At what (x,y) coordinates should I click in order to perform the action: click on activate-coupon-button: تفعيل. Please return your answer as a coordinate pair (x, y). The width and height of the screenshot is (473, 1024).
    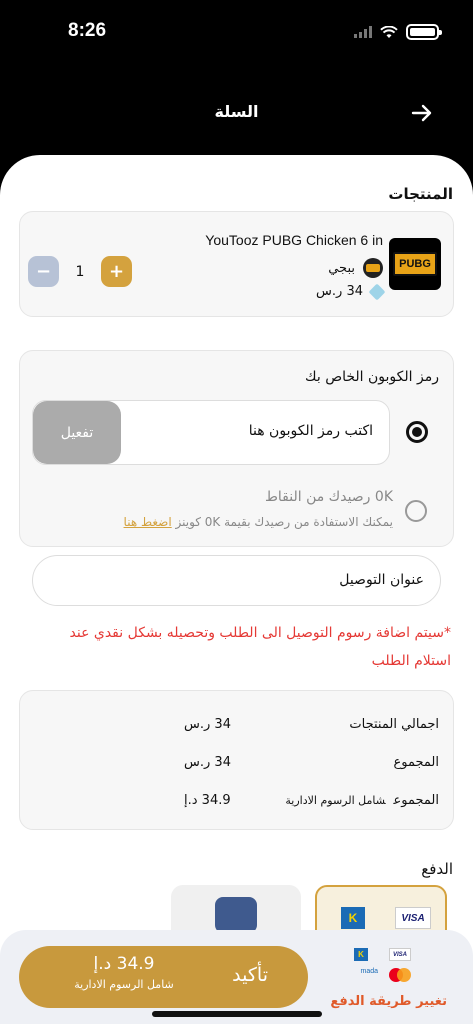
    Looking at the image, I should click on (77, 432).